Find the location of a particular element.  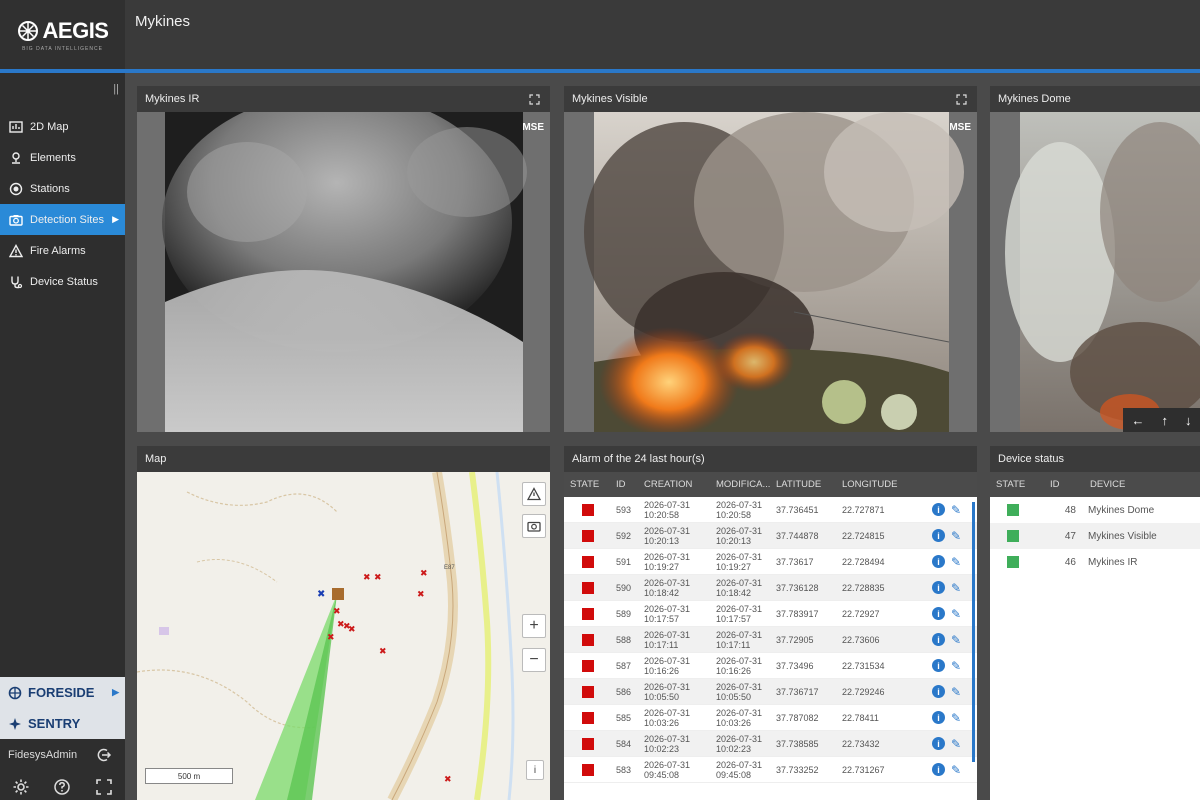

map-icon is located at coordinates (16, 126).